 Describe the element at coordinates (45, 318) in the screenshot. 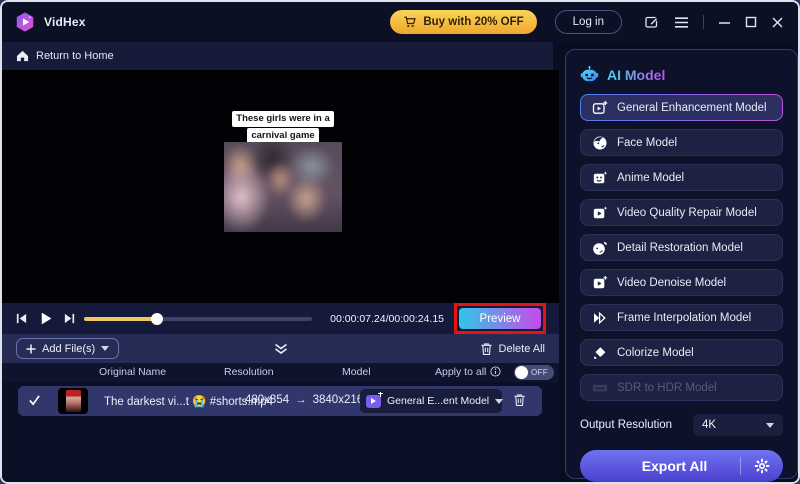

I see `play-icon` at that location.